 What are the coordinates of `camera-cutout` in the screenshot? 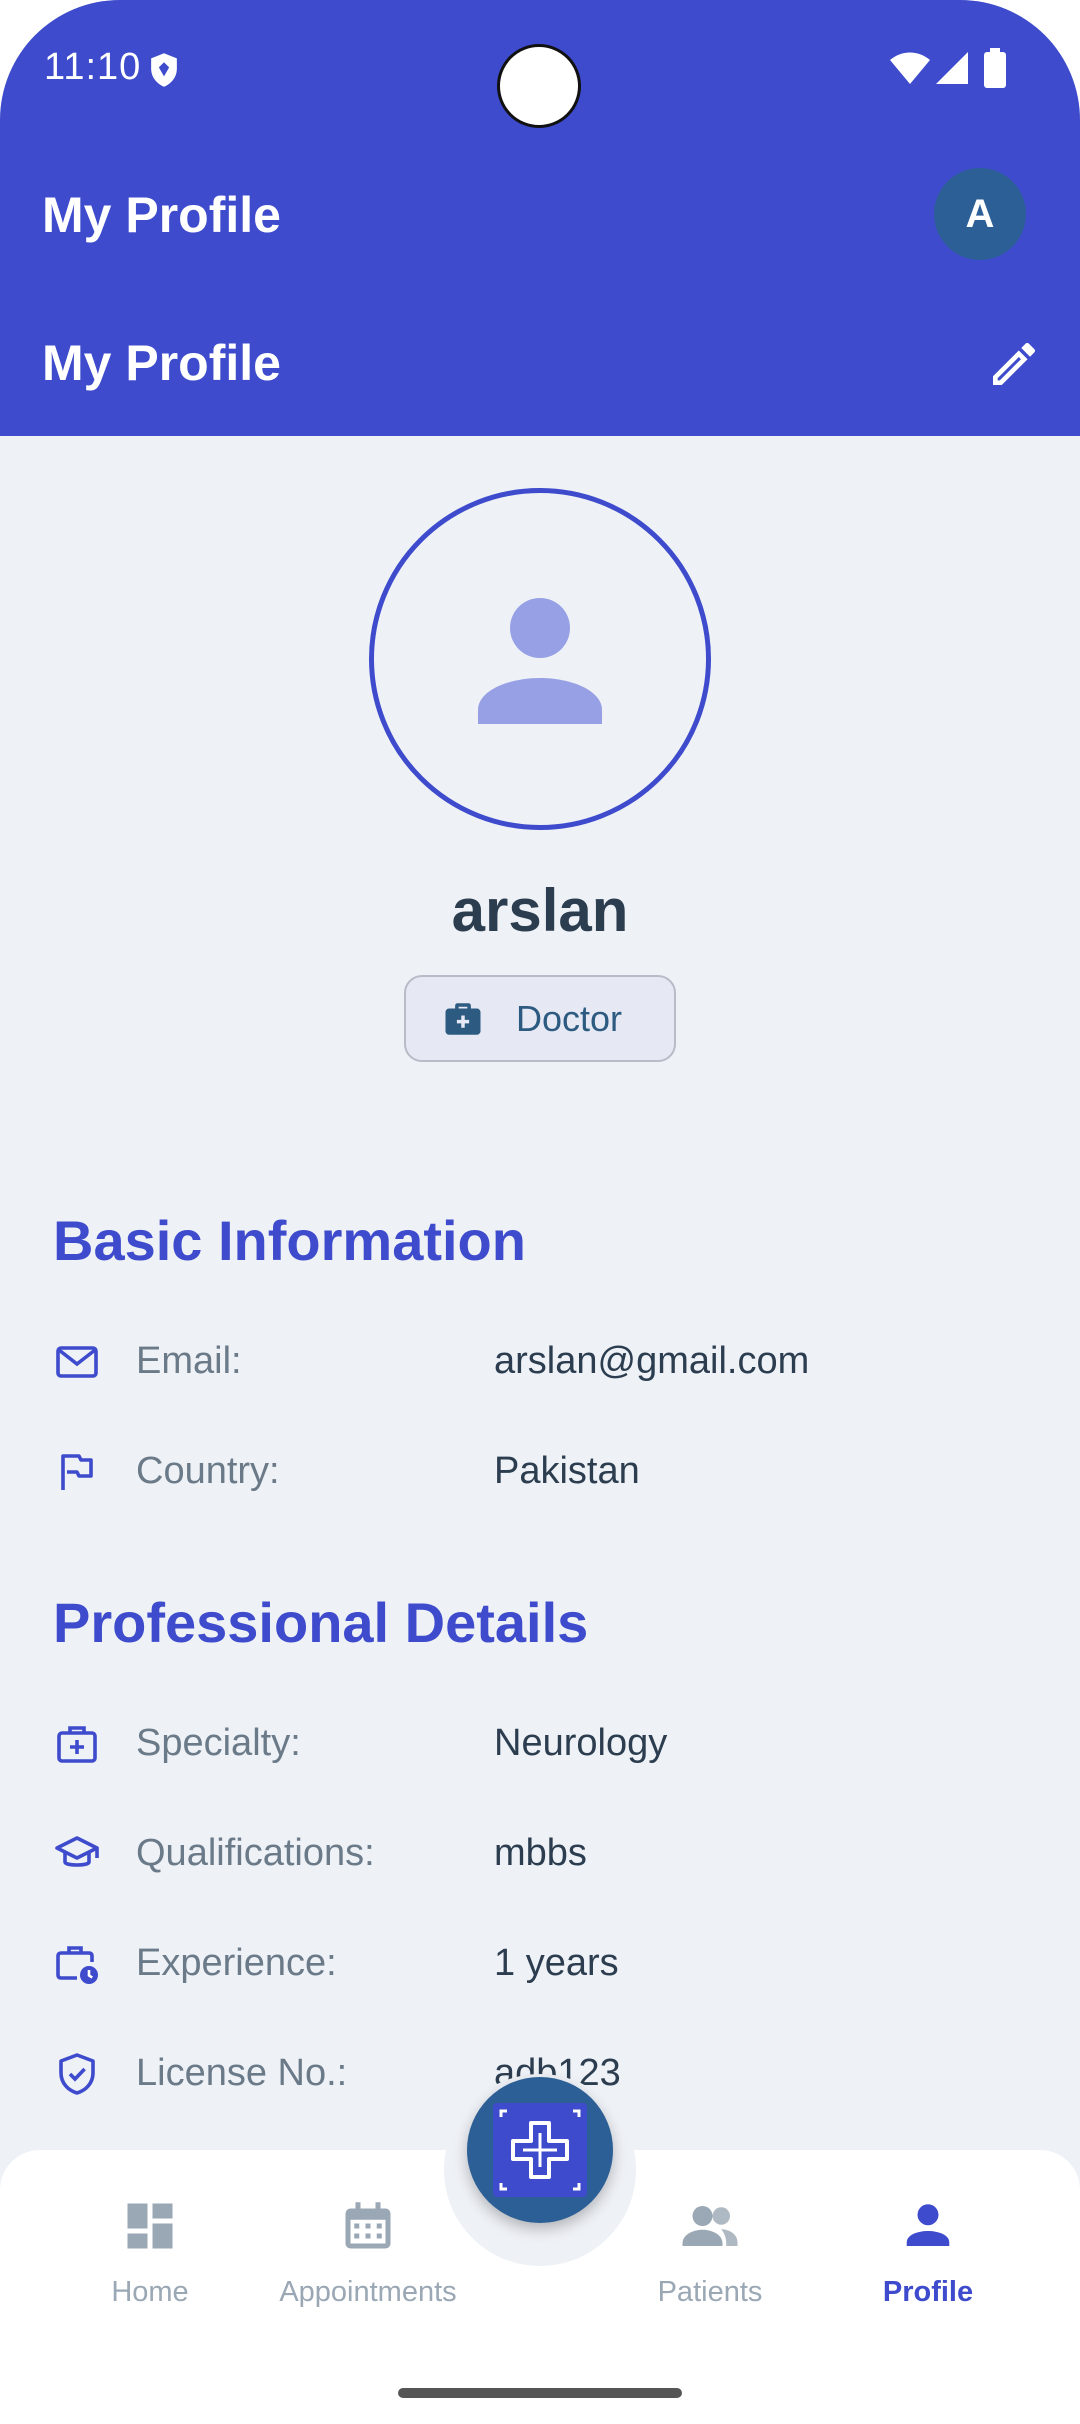 It's located at (539, 86).